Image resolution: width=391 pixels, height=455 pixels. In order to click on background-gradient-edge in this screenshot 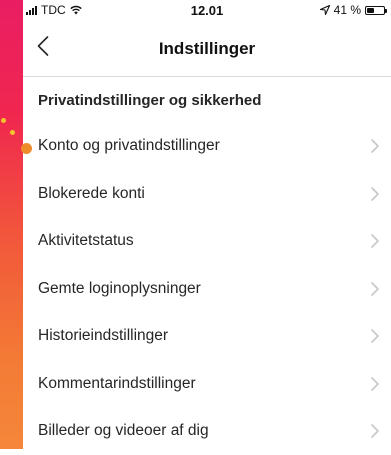, I will do `click(11, 224)`.